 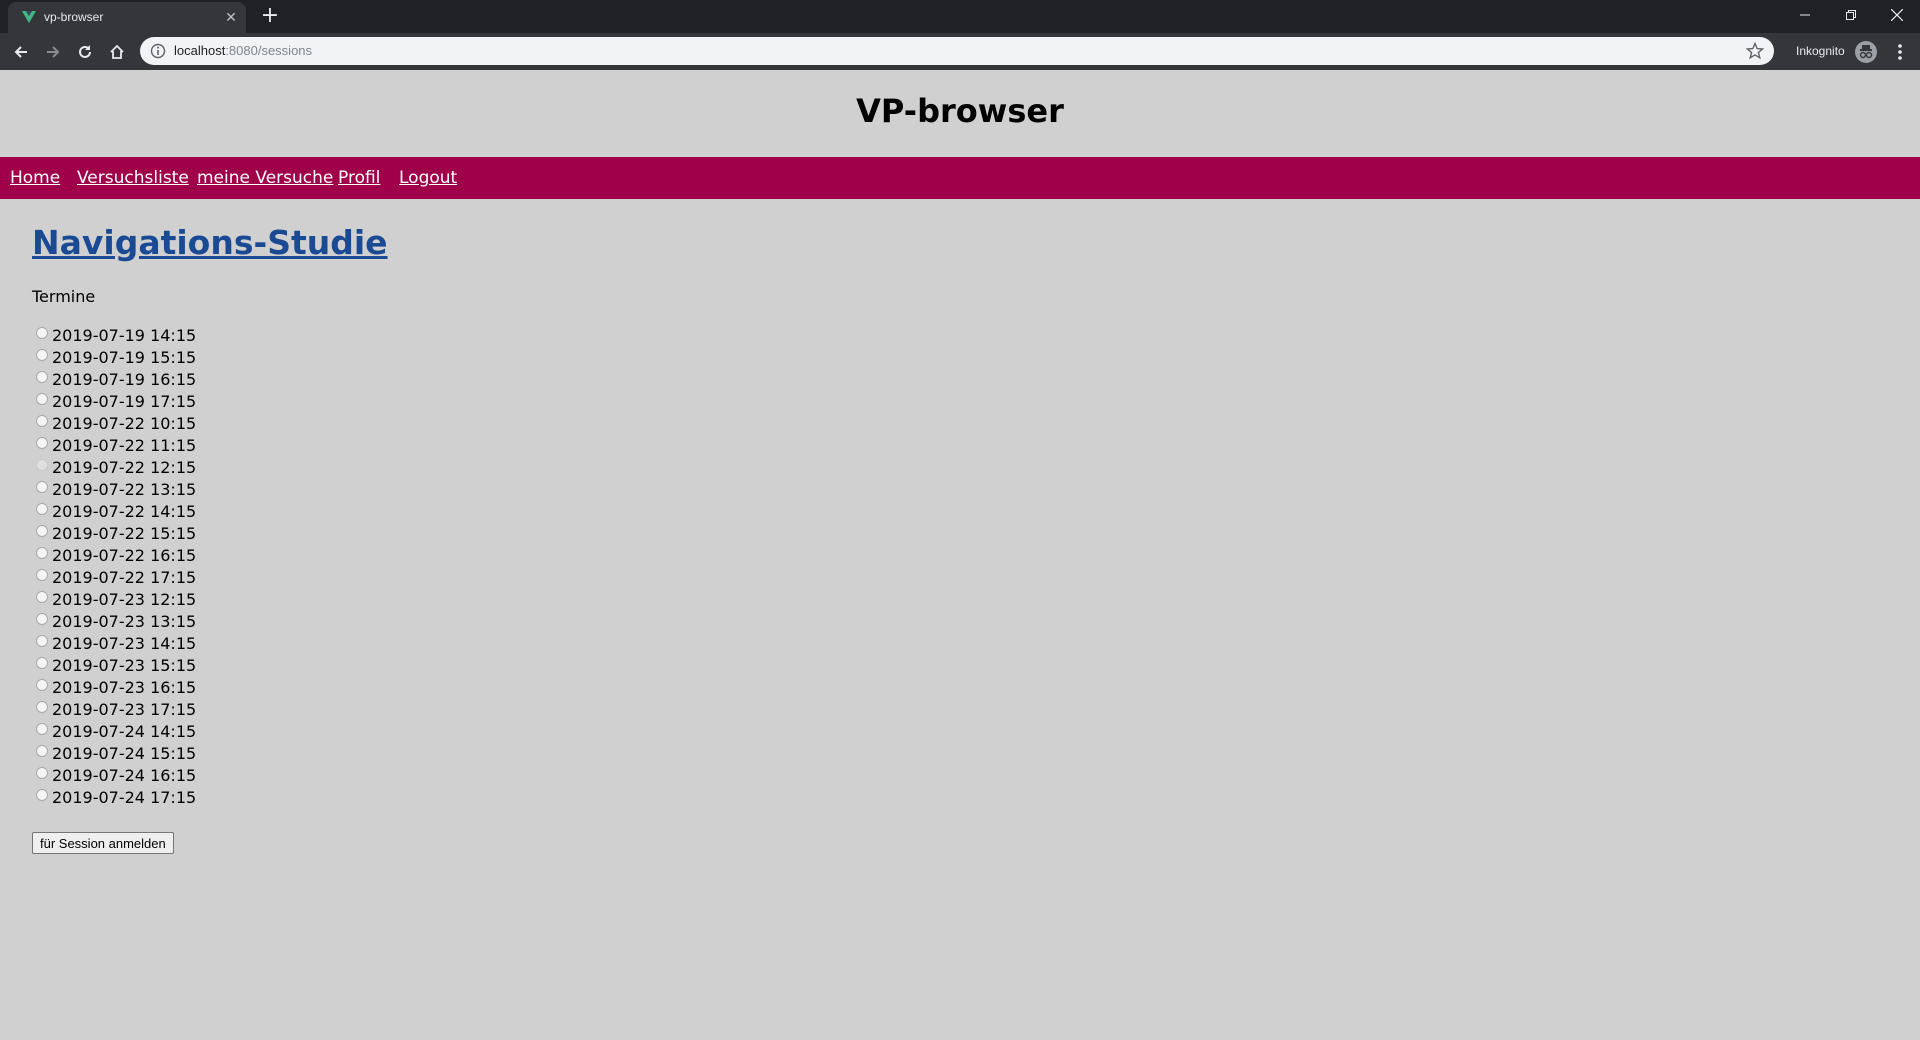 I want to click on session-slot: 2019-07-22 12:15, so click(x=116, y=467).